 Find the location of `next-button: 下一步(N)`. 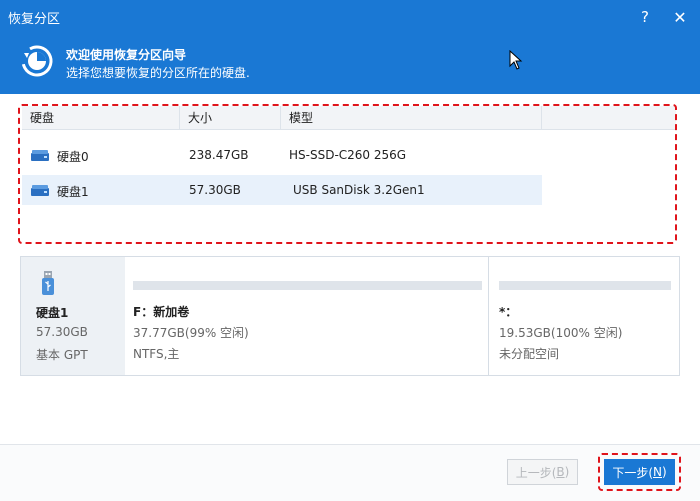

next-button: 下一步(N) is located at coordinates (639, 472).